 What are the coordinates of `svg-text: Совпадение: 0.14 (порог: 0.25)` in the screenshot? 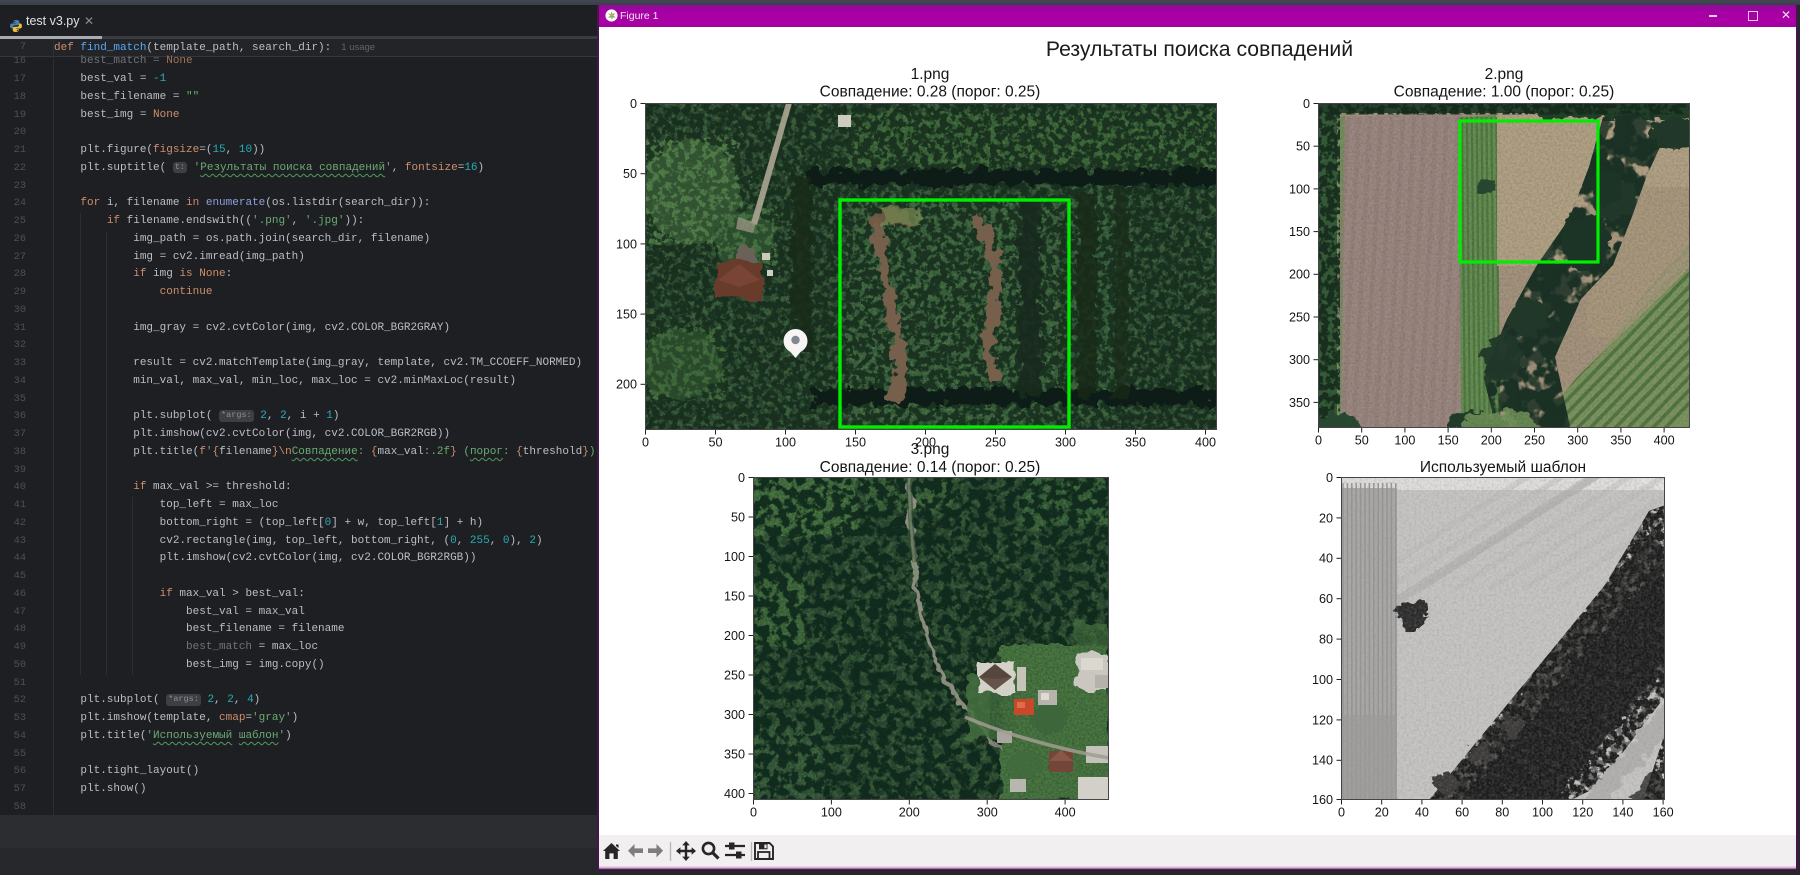 It's located at (930, 467).